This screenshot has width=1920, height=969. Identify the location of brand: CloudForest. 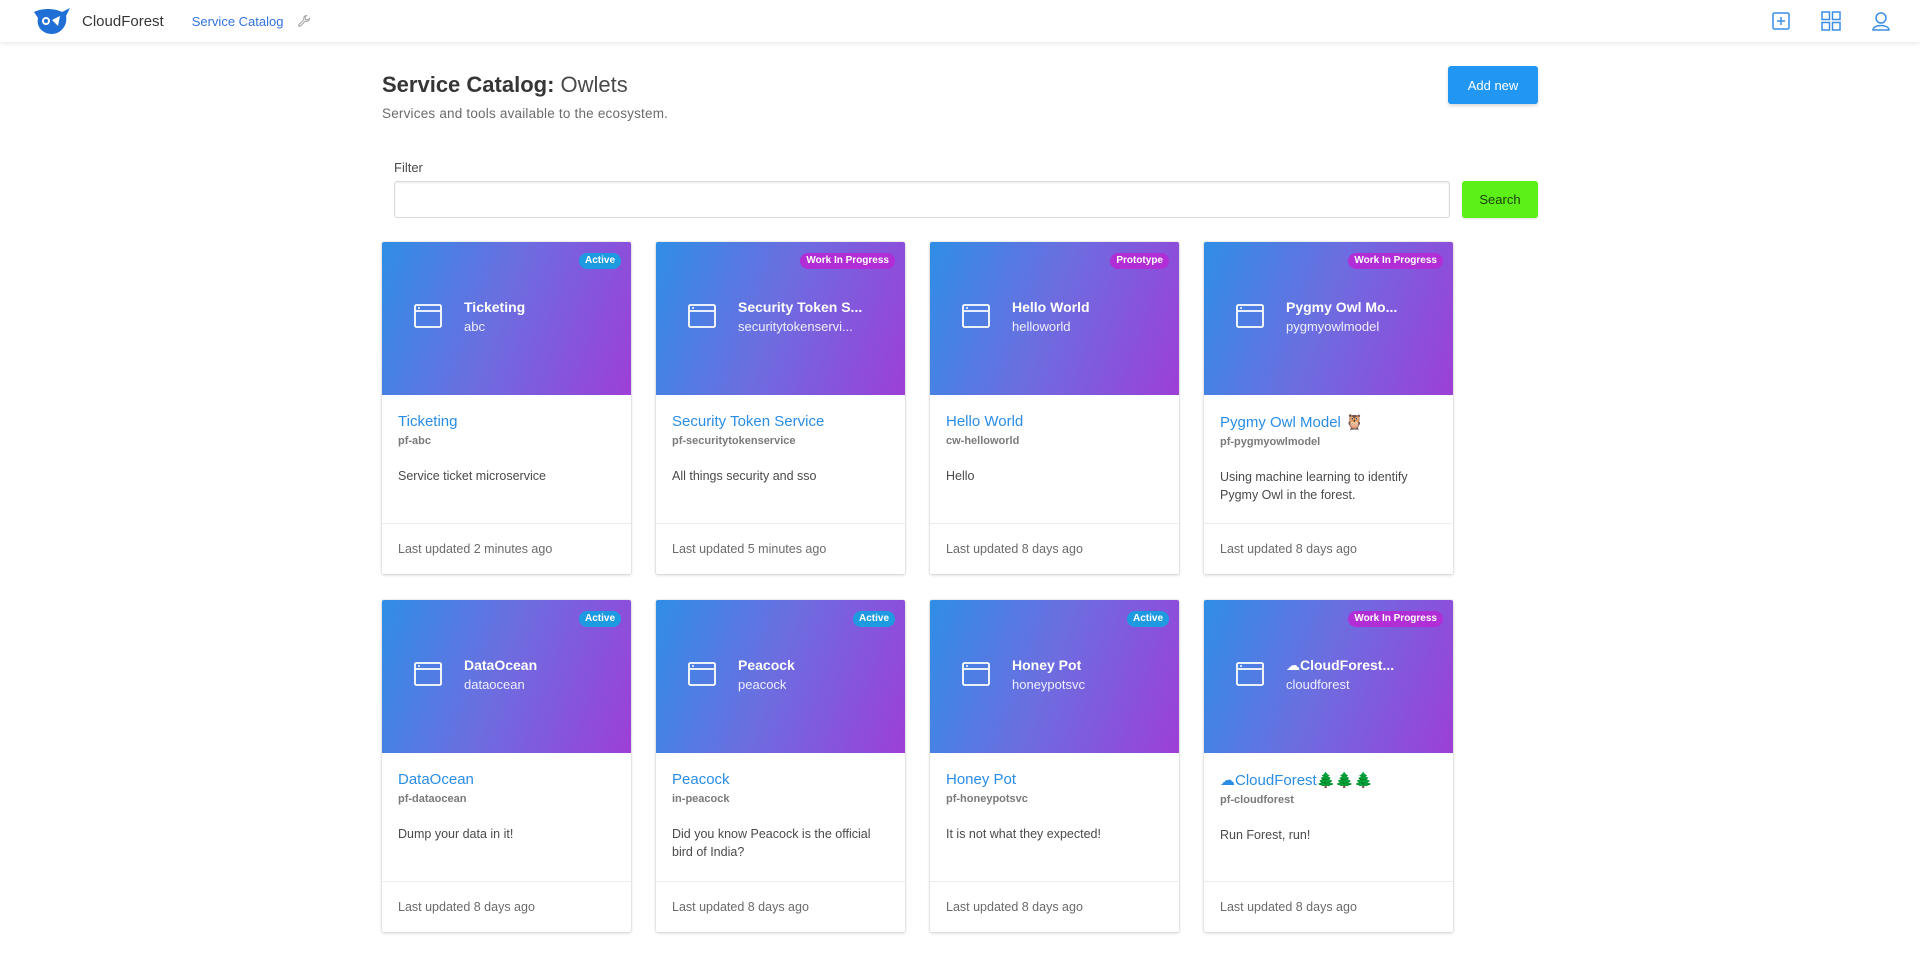
(98, 21).